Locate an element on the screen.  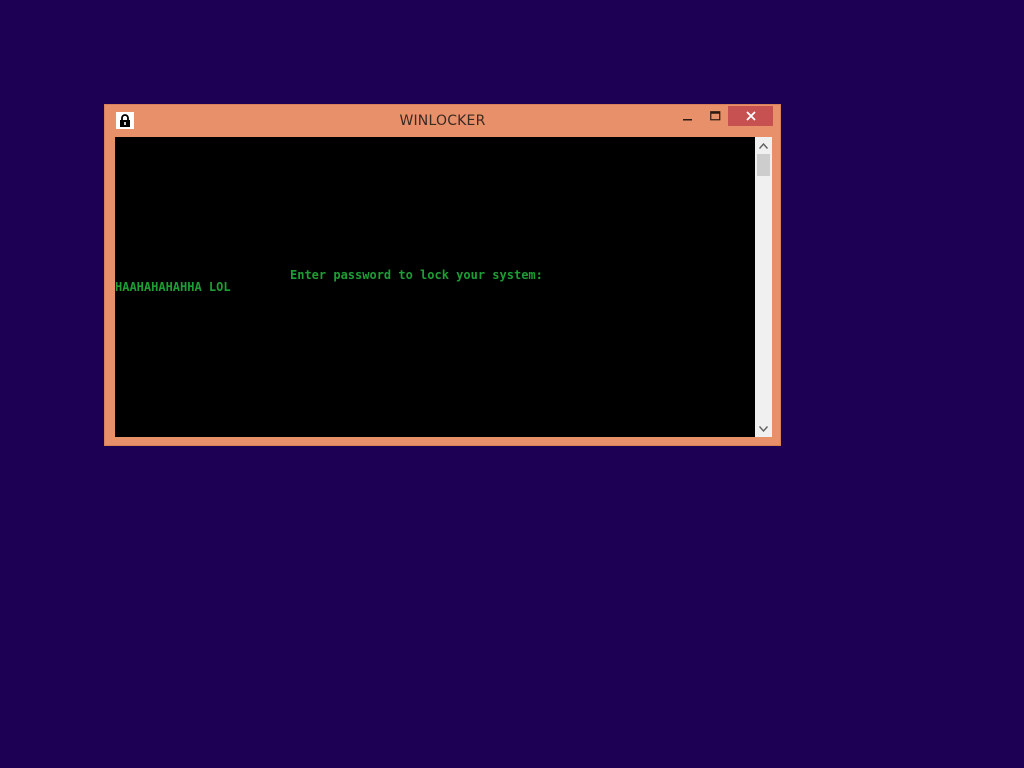
minimize-icon is located at coordinates (687, 120).